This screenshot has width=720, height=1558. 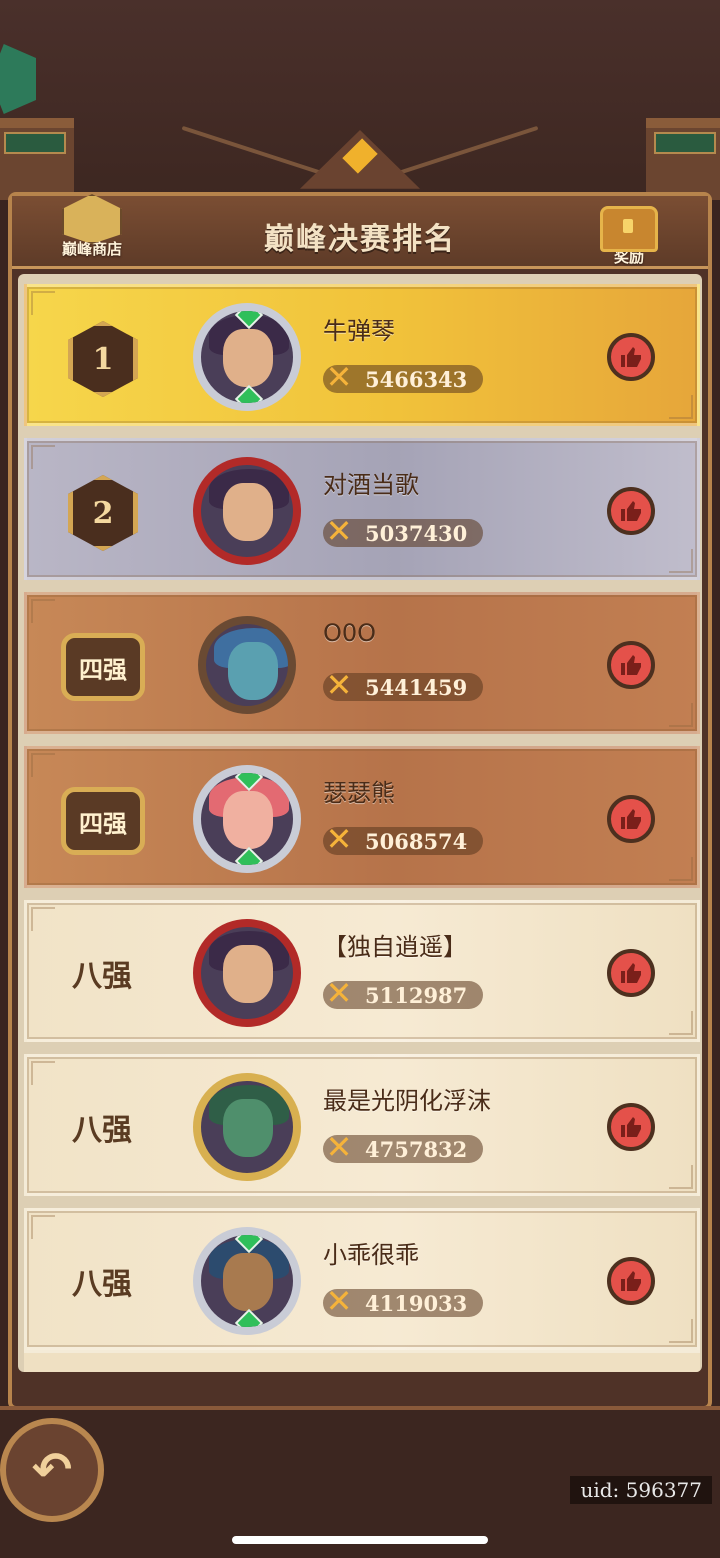 I want to click on right-pillar-decoration, so click(x=683, y=159).